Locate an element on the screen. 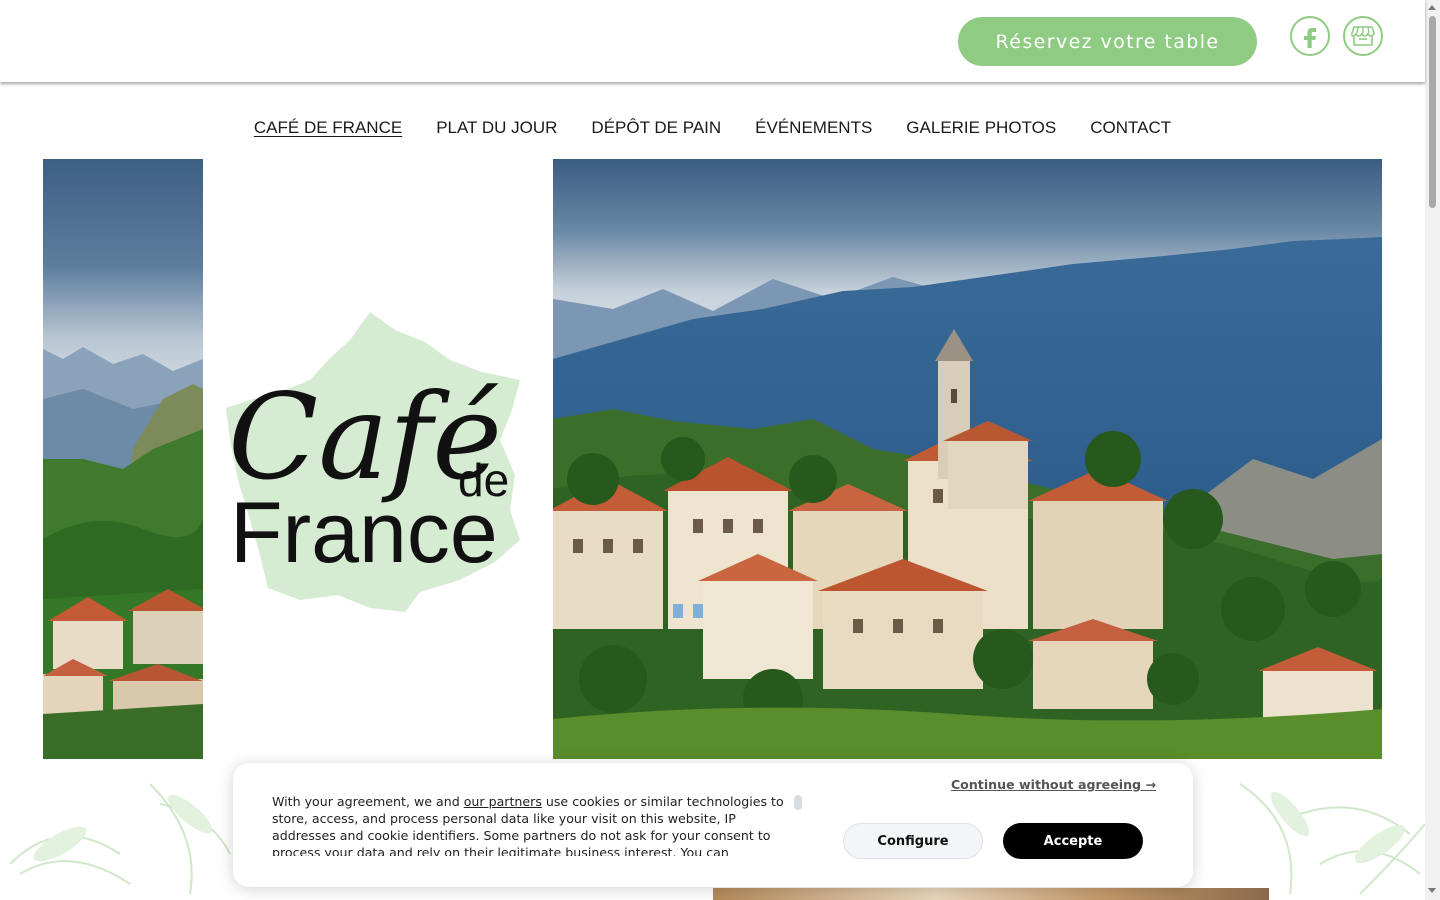 The height and width of the screenshot is (900, 1440). hero-image-left is located at coordinates (123, 459).